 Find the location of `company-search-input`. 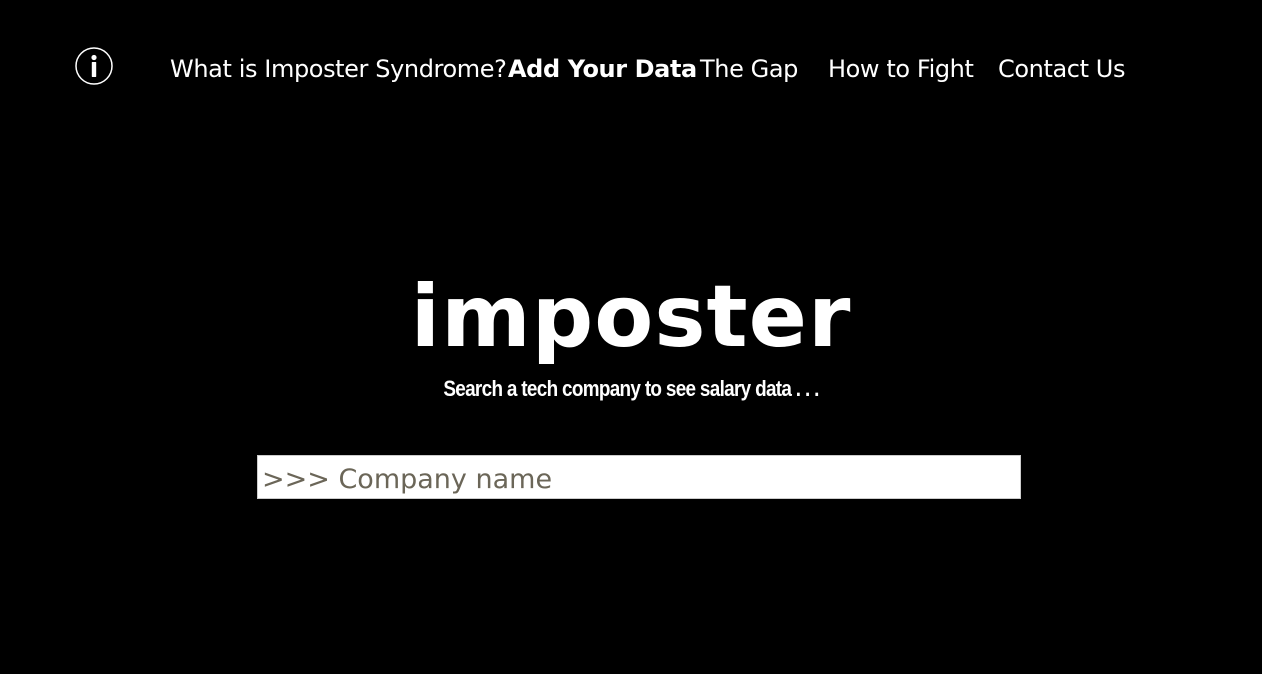

company-search-input is located at coordinates (639, 477).